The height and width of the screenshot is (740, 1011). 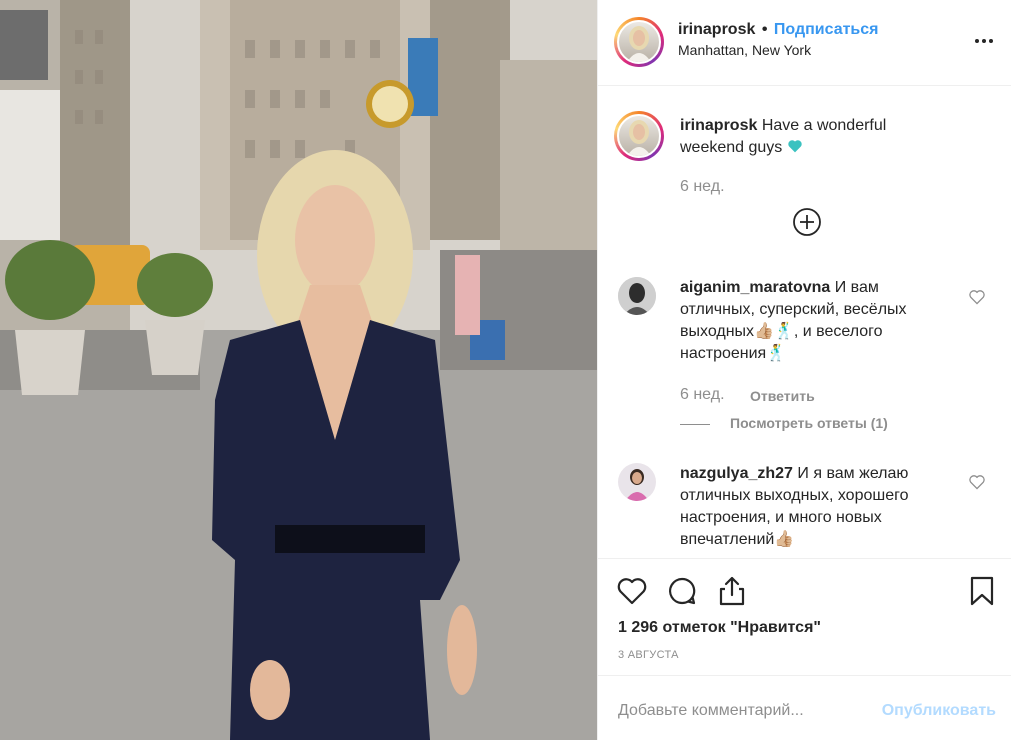 I want to click on like-heart-icon, so click(x=632, y=591).